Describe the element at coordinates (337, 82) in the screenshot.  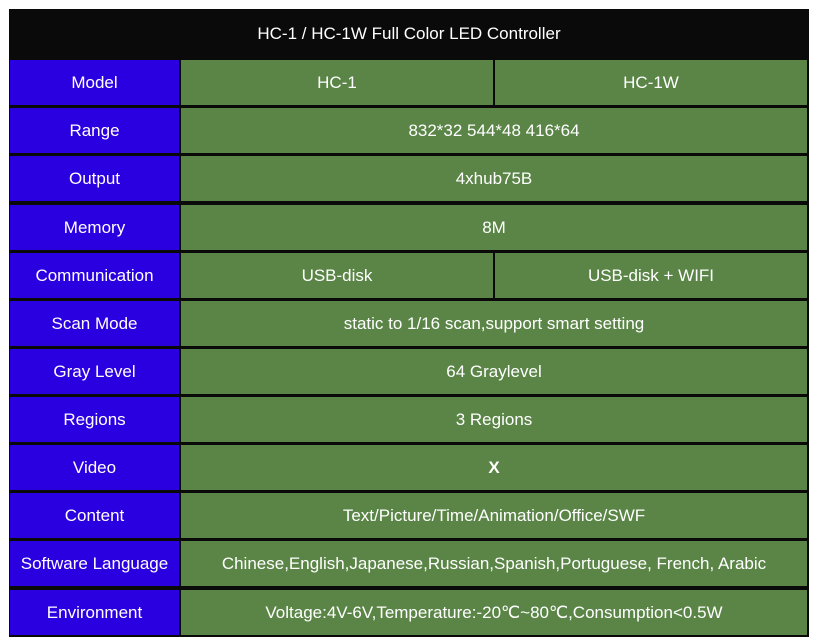
I see `value-cell-hc1: HC-1` at that location.